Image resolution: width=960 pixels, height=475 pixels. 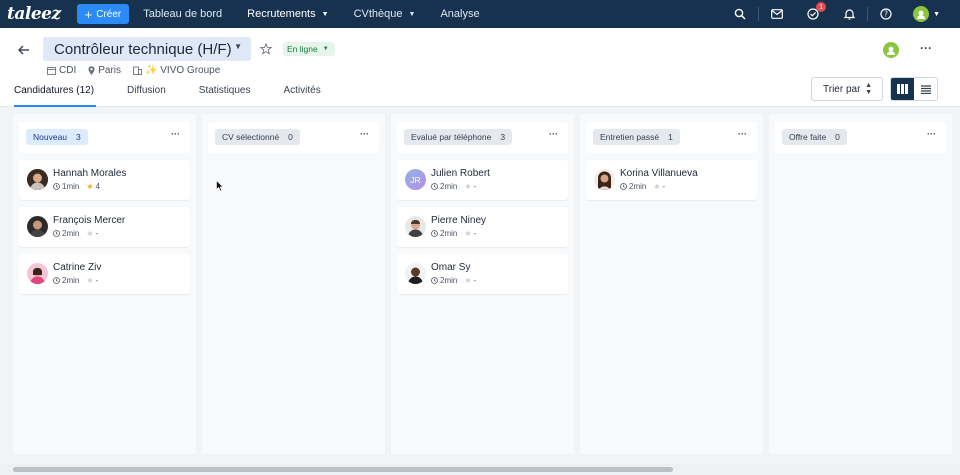 What do you see at coordinates (847, 89) in the screenshot?
I see `sort-button: Trier par ▲ ▼` at bounding box center [847, 89].